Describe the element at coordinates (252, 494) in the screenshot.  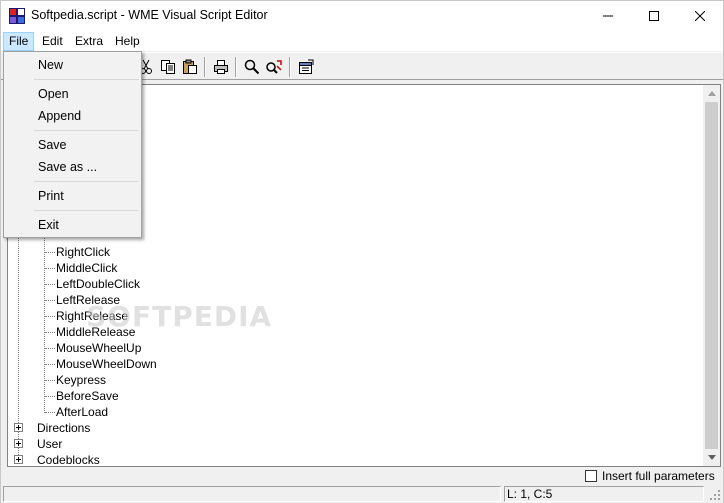
I see `status-panel-message` at that location.